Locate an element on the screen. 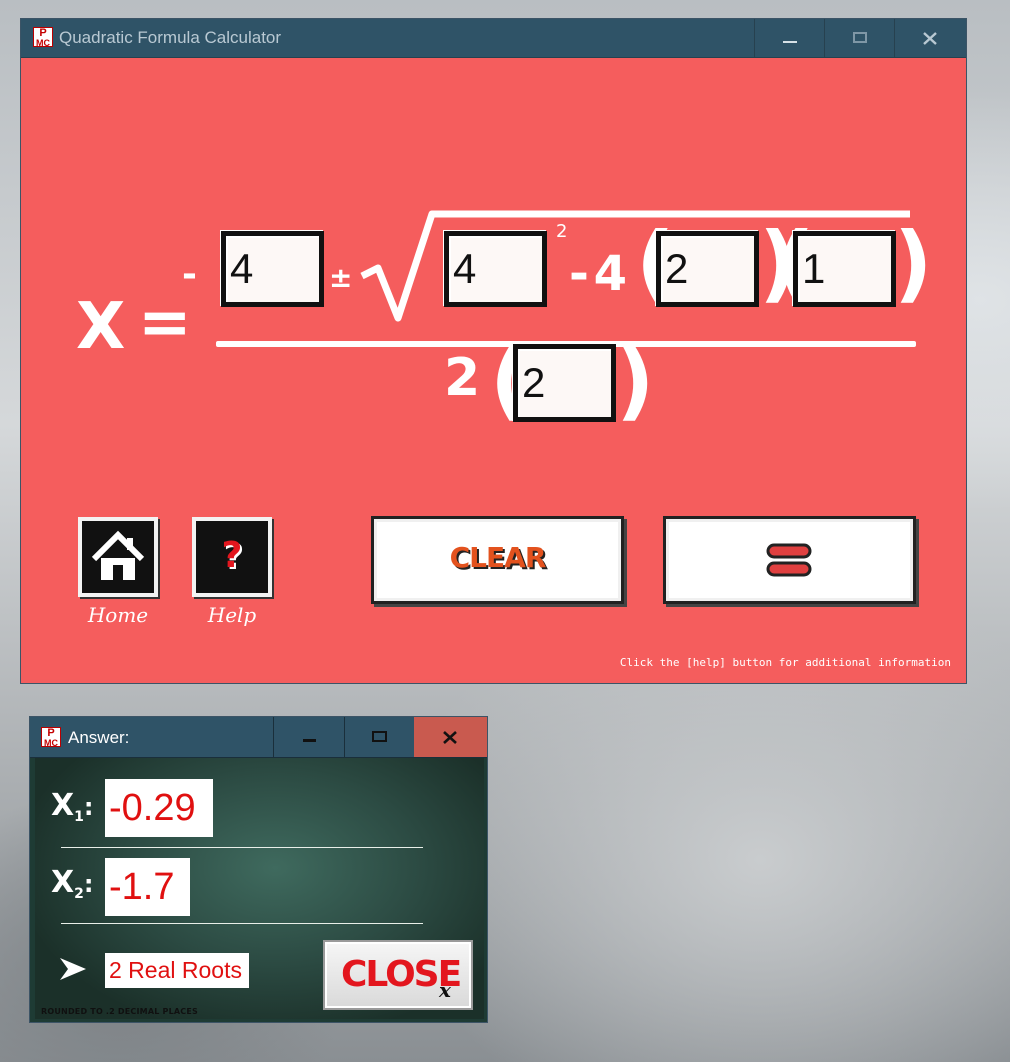 This screenshot has height=1062, width=1010. question-mark-icon: ? is located at coordinates (232, 555).